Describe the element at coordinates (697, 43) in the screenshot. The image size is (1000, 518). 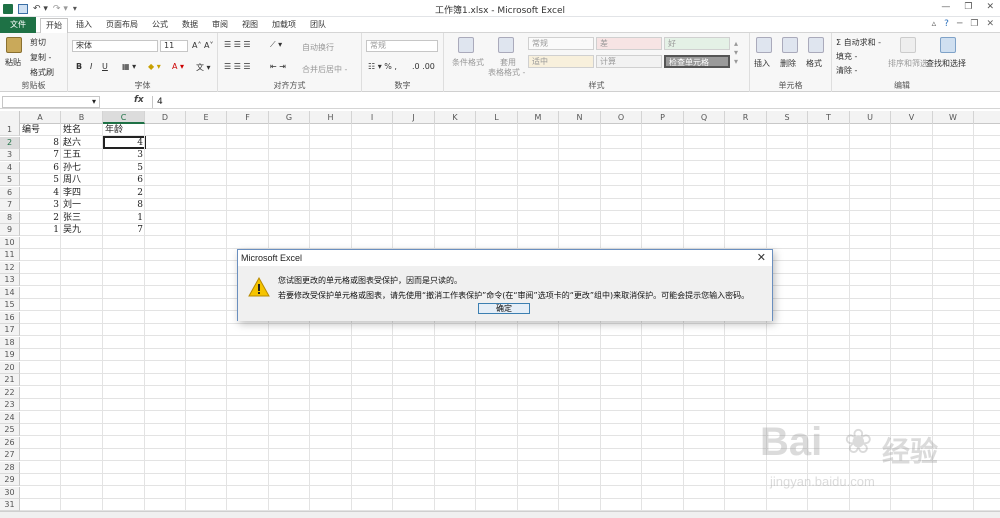
I see `style-good: 好` at that location.